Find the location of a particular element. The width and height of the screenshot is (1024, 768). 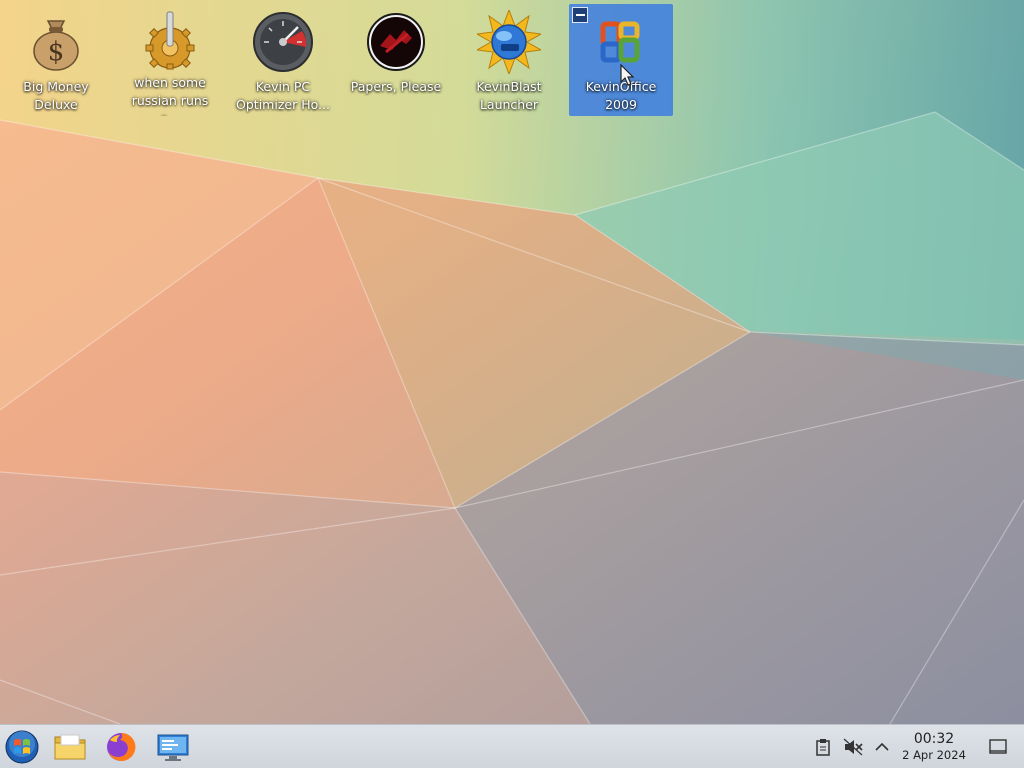

sun-globe-icon is located at coordinates (509, 42).